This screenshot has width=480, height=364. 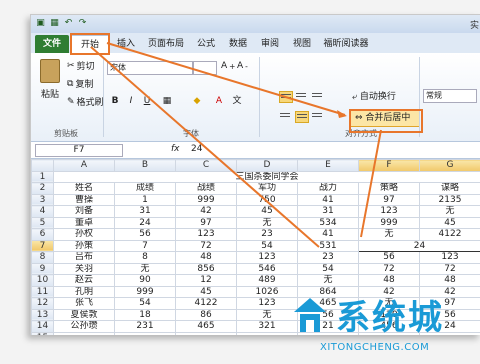 What do you see at coordinates (375, 347) in the screenshot?
I see `watermark-url: XITONGCHENG.COM` at bounding box center [375, 347].